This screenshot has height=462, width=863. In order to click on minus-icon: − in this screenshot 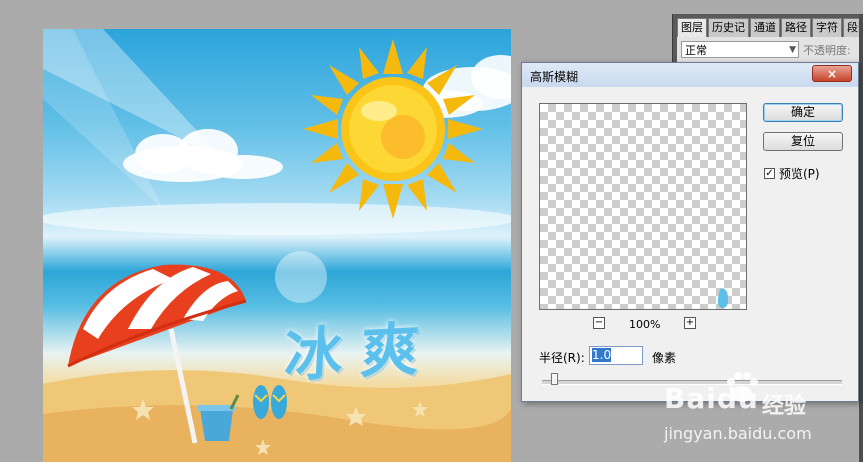, I will do `click(599, 322)`.